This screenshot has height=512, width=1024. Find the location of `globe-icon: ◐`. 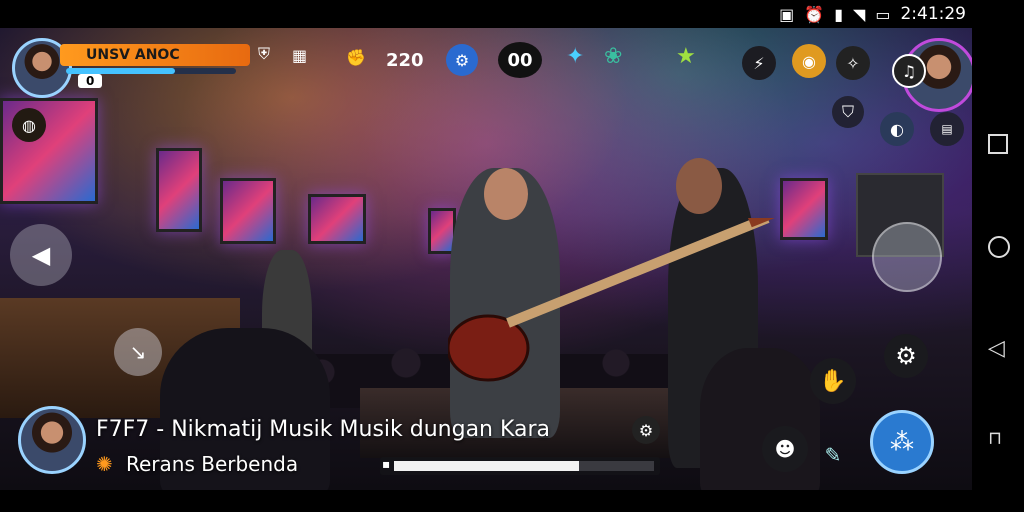

globe-icon: ◐ is located at coordinates (897, 129).